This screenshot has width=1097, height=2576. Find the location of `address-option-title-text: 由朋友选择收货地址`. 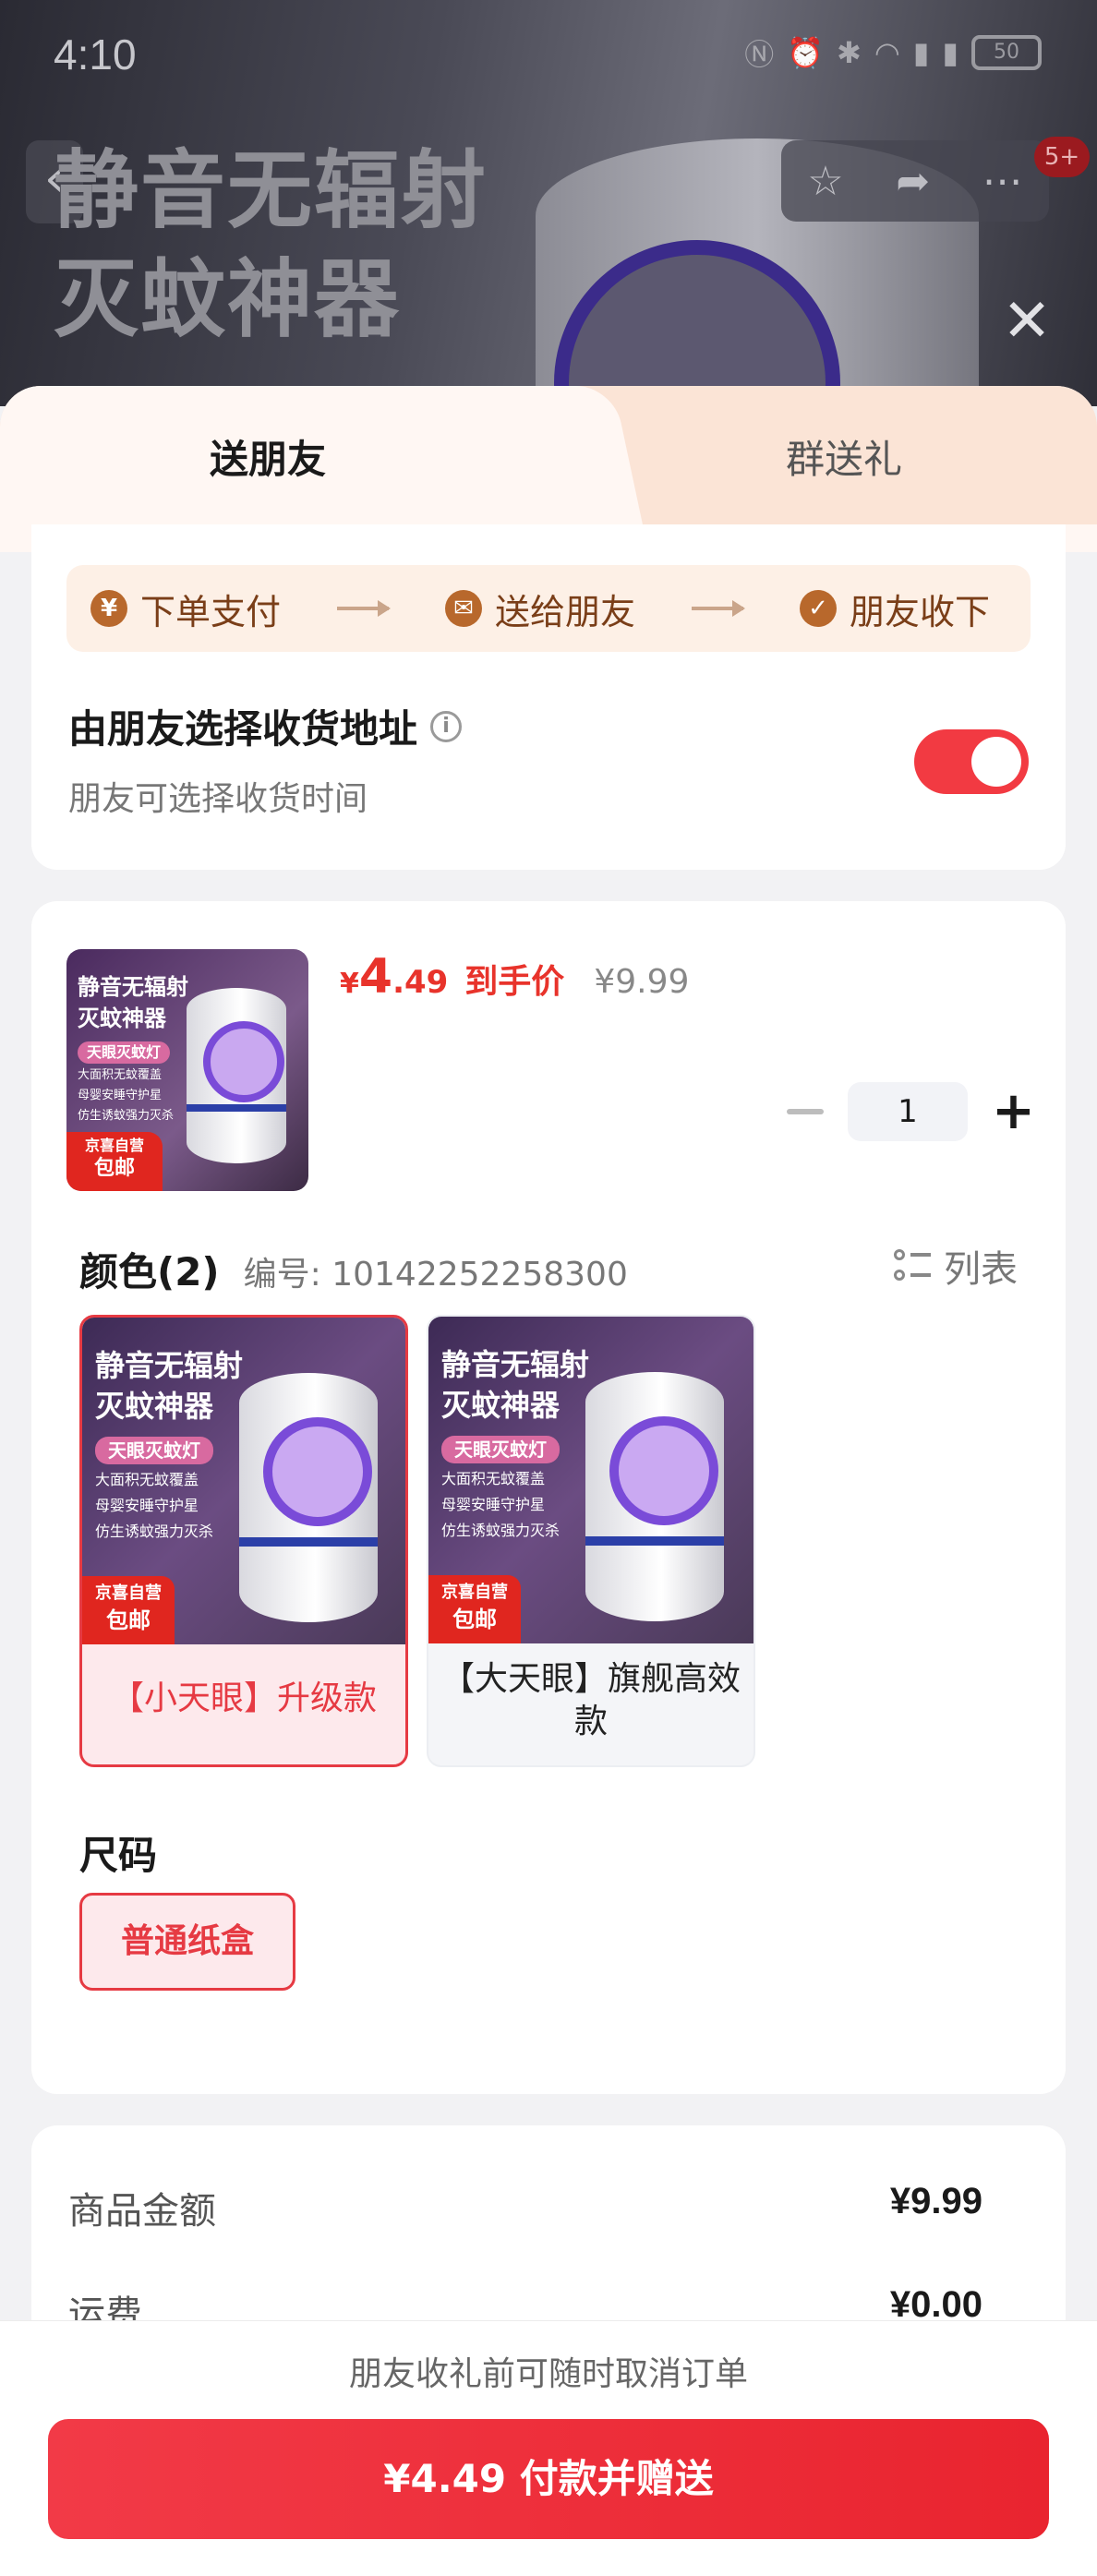

address-option-title-text: 由朋友选择收货地址 is located at coordinates (243, 729).